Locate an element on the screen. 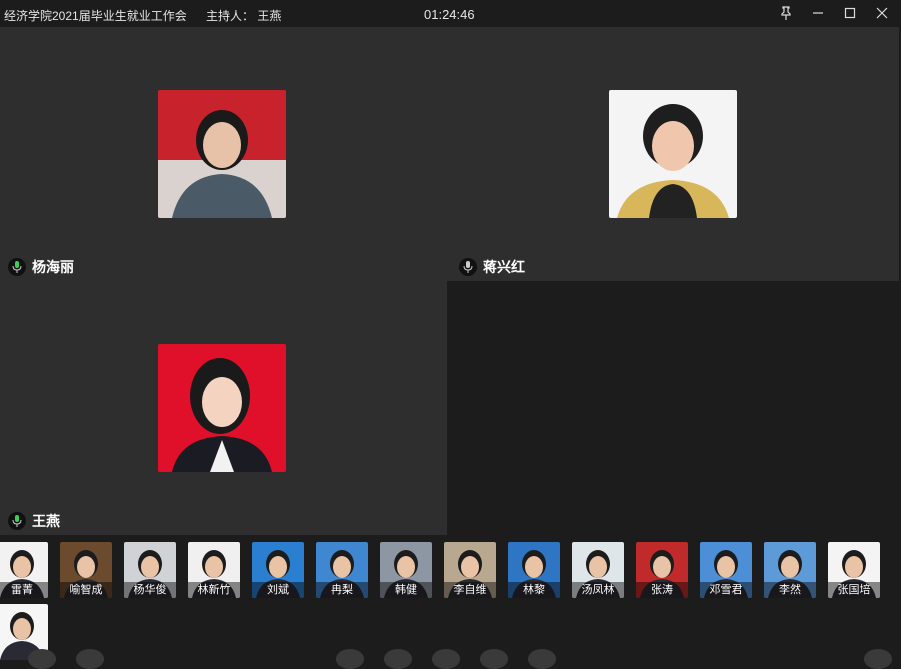  participant-name: 杨海丽 is located at coordinates (53, 267).